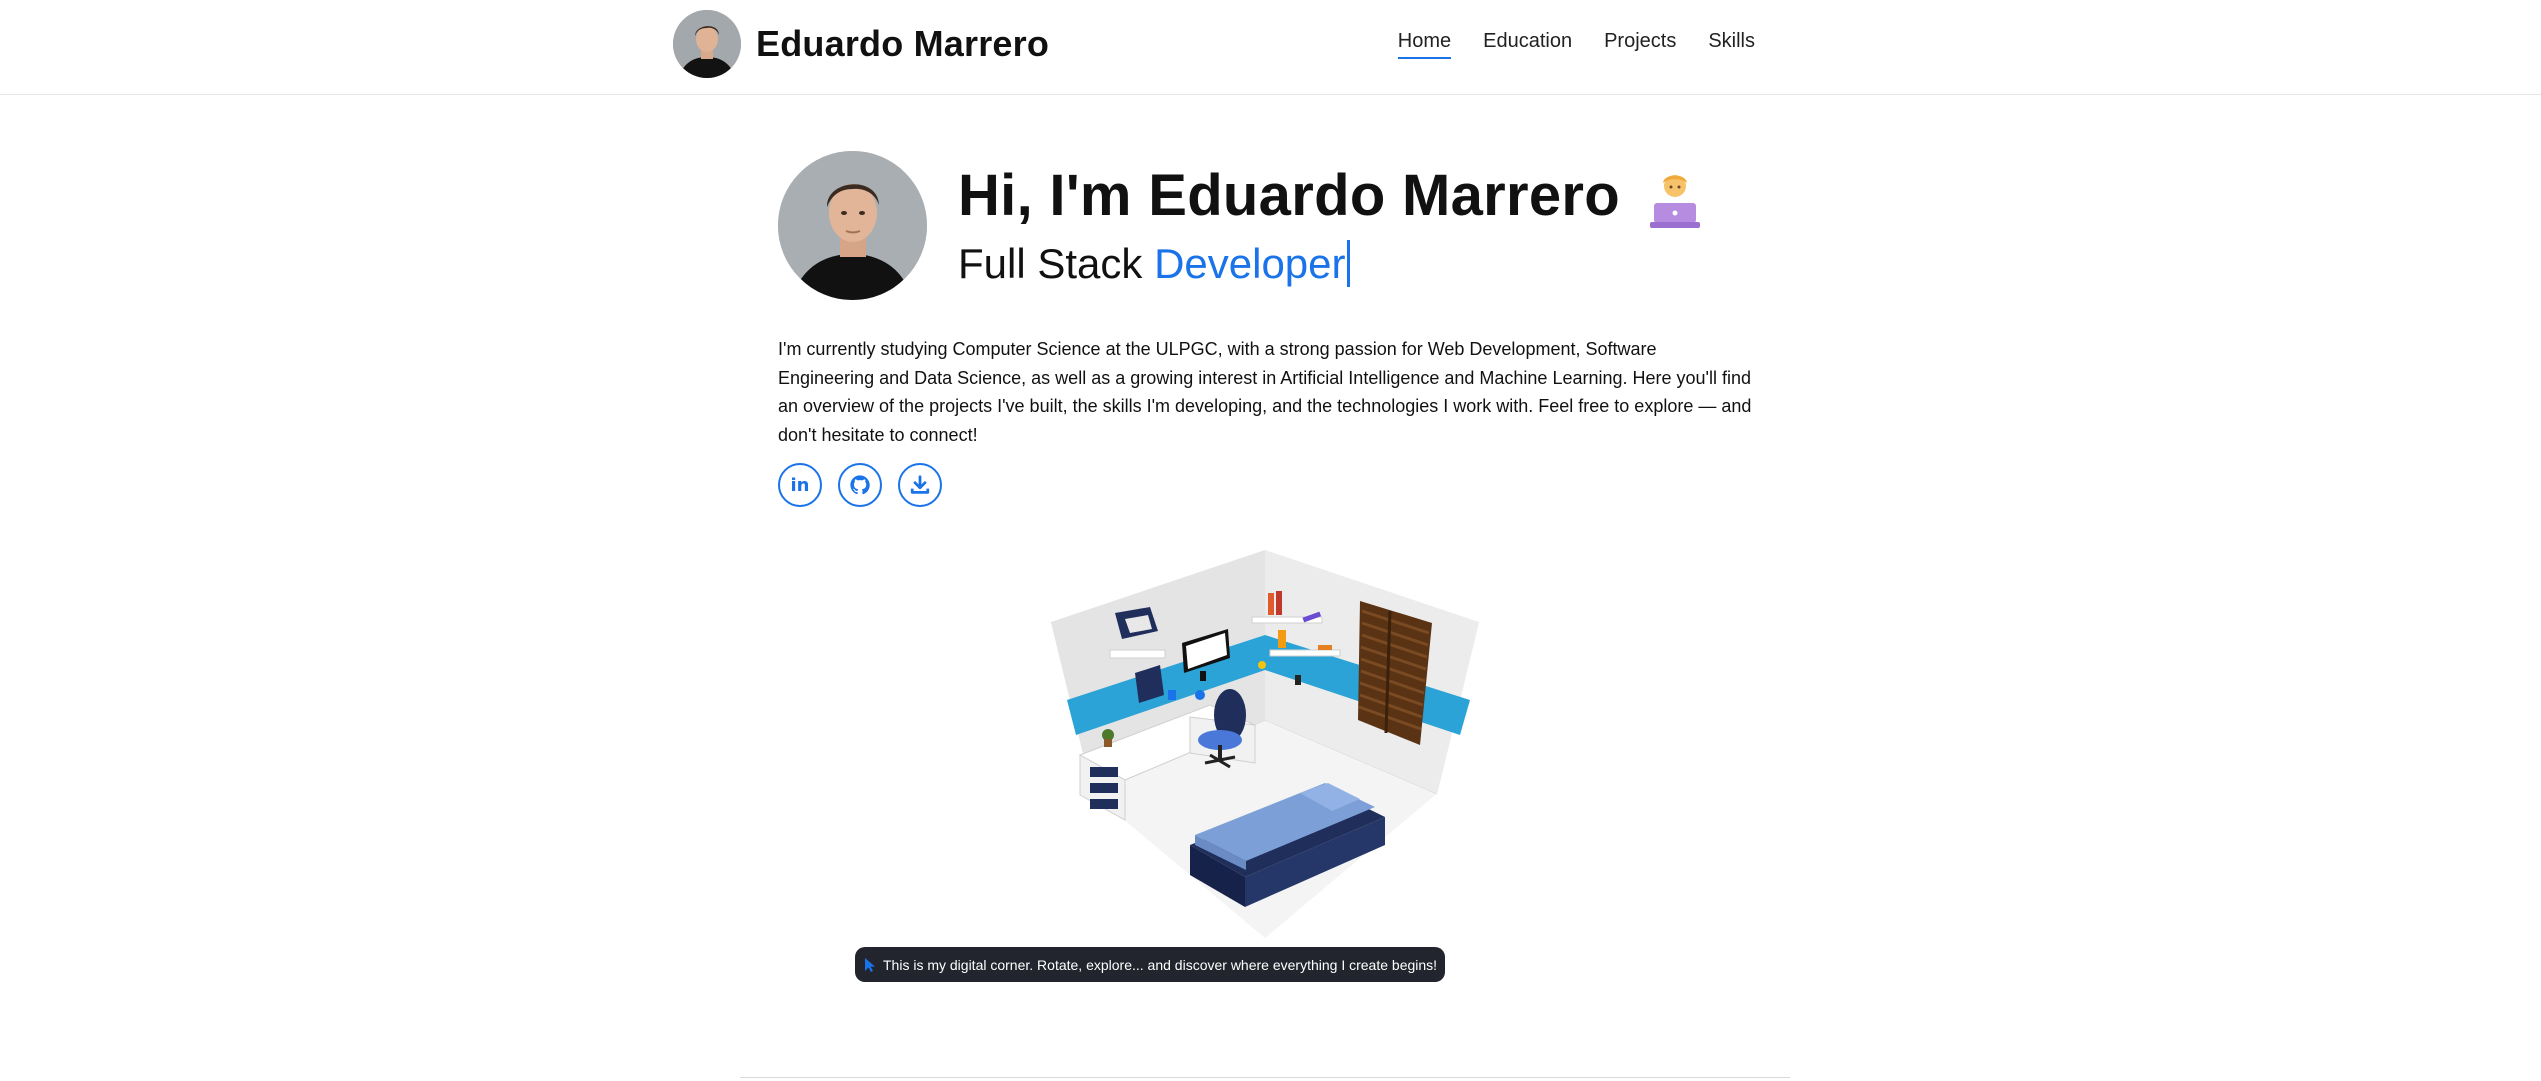 This screenshot has width=2541, height=1081. I want to click on nav-education: Education, so click(1527, 44).